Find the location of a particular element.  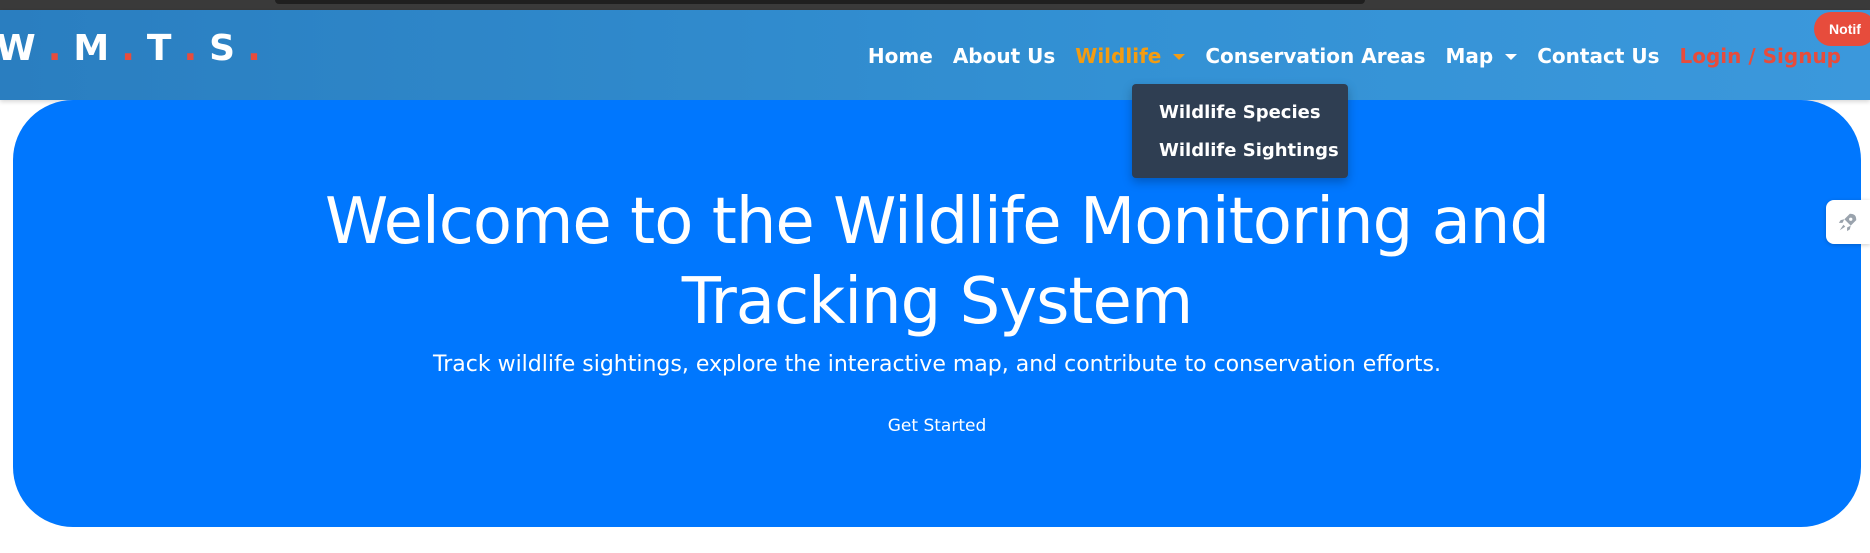

nav-login-link: Login / Signup is located at coordinates (1761, 56).